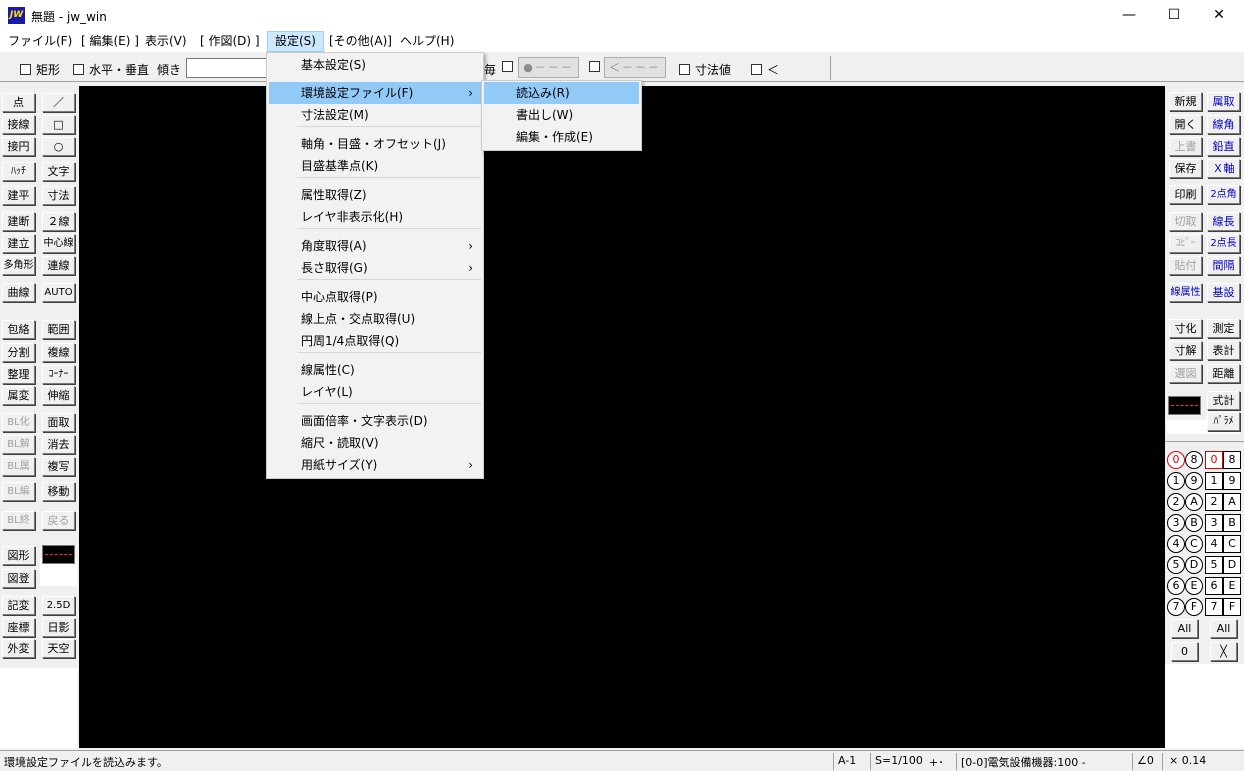  I want to click on tool-button-right: 文字, so click(58, 171).